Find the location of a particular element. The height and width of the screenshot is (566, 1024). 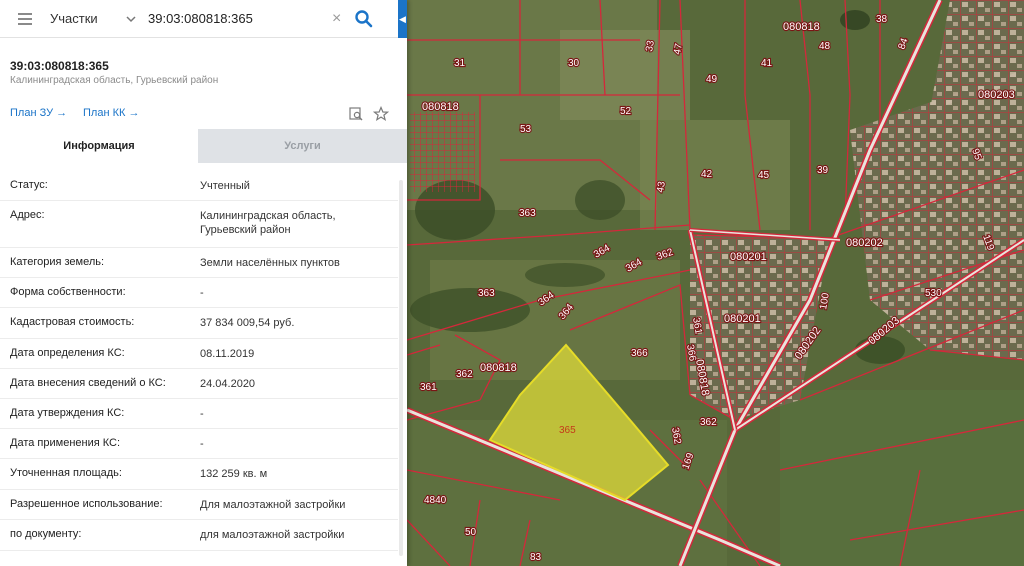

map-label: 31 is located at coordinates (460, 63).